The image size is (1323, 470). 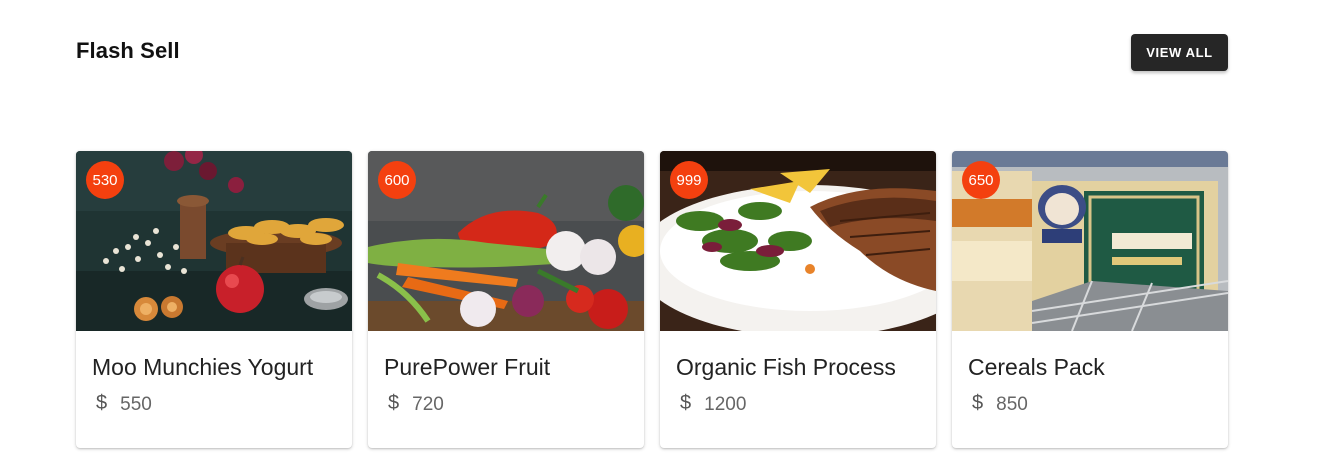 What do you see at coordinates (981, 180) in the screenshot?
I see `discount-badge: 650` at bounding box center [981, 180].